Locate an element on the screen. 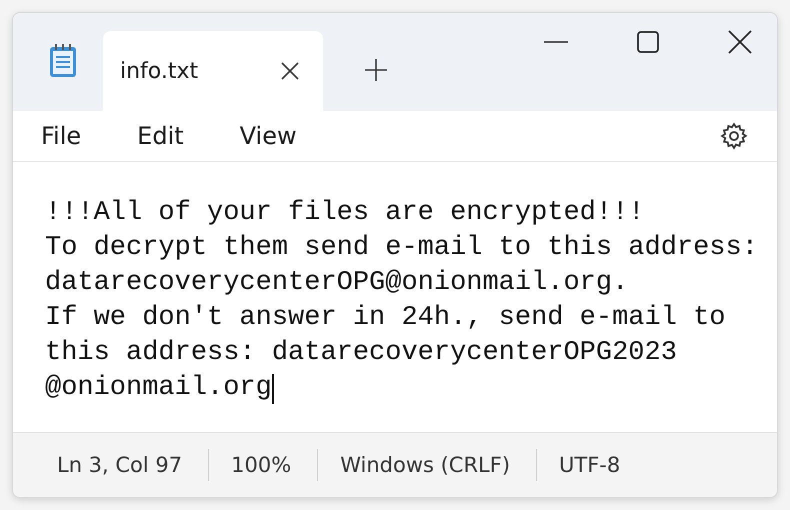 Image resolution: width=790 pixels, height=510 pixels. text-line: datarecoverycenterOPG@onionmail.org. is located at coordinates (336, 283).